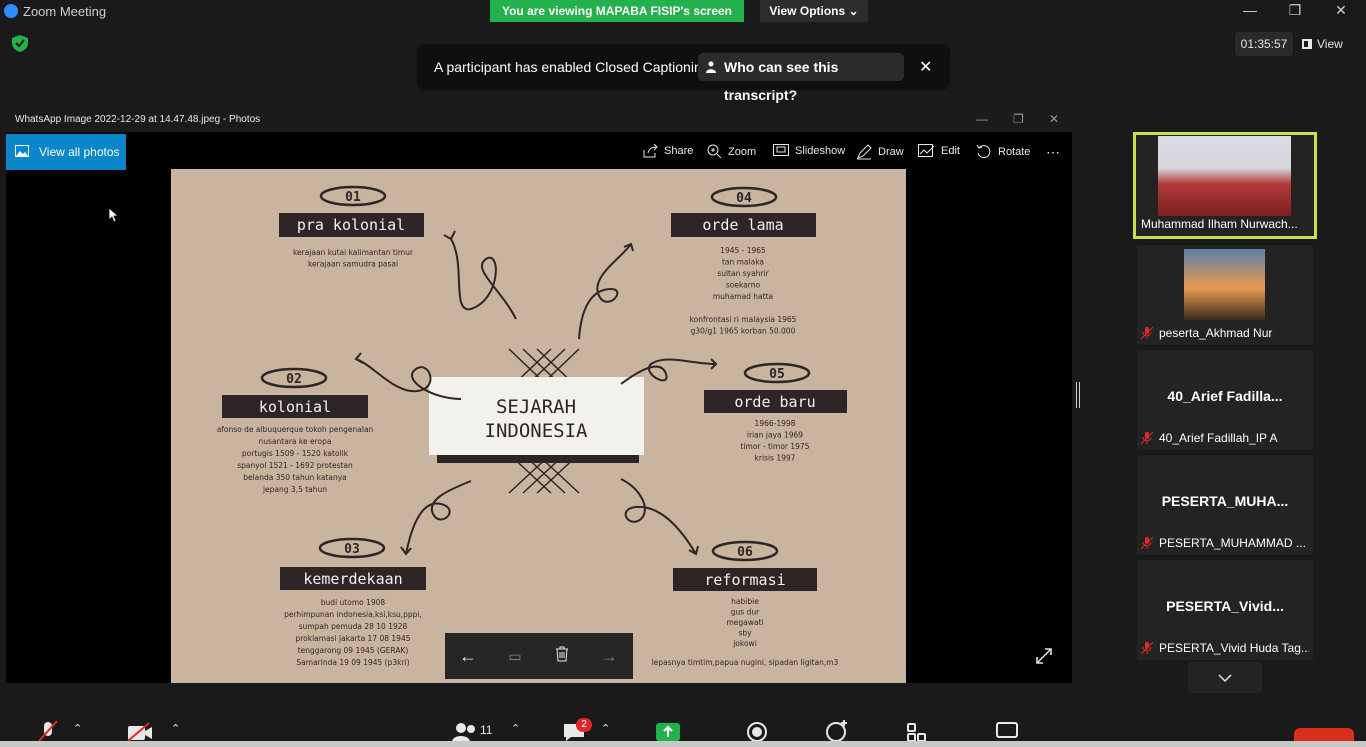 This screenshot has width=1366, height=747. What do you see at coordinates (775, 423) in the screenshot?
I see `section-detail-line: 1966-1998` at bounding box center [775, 423].